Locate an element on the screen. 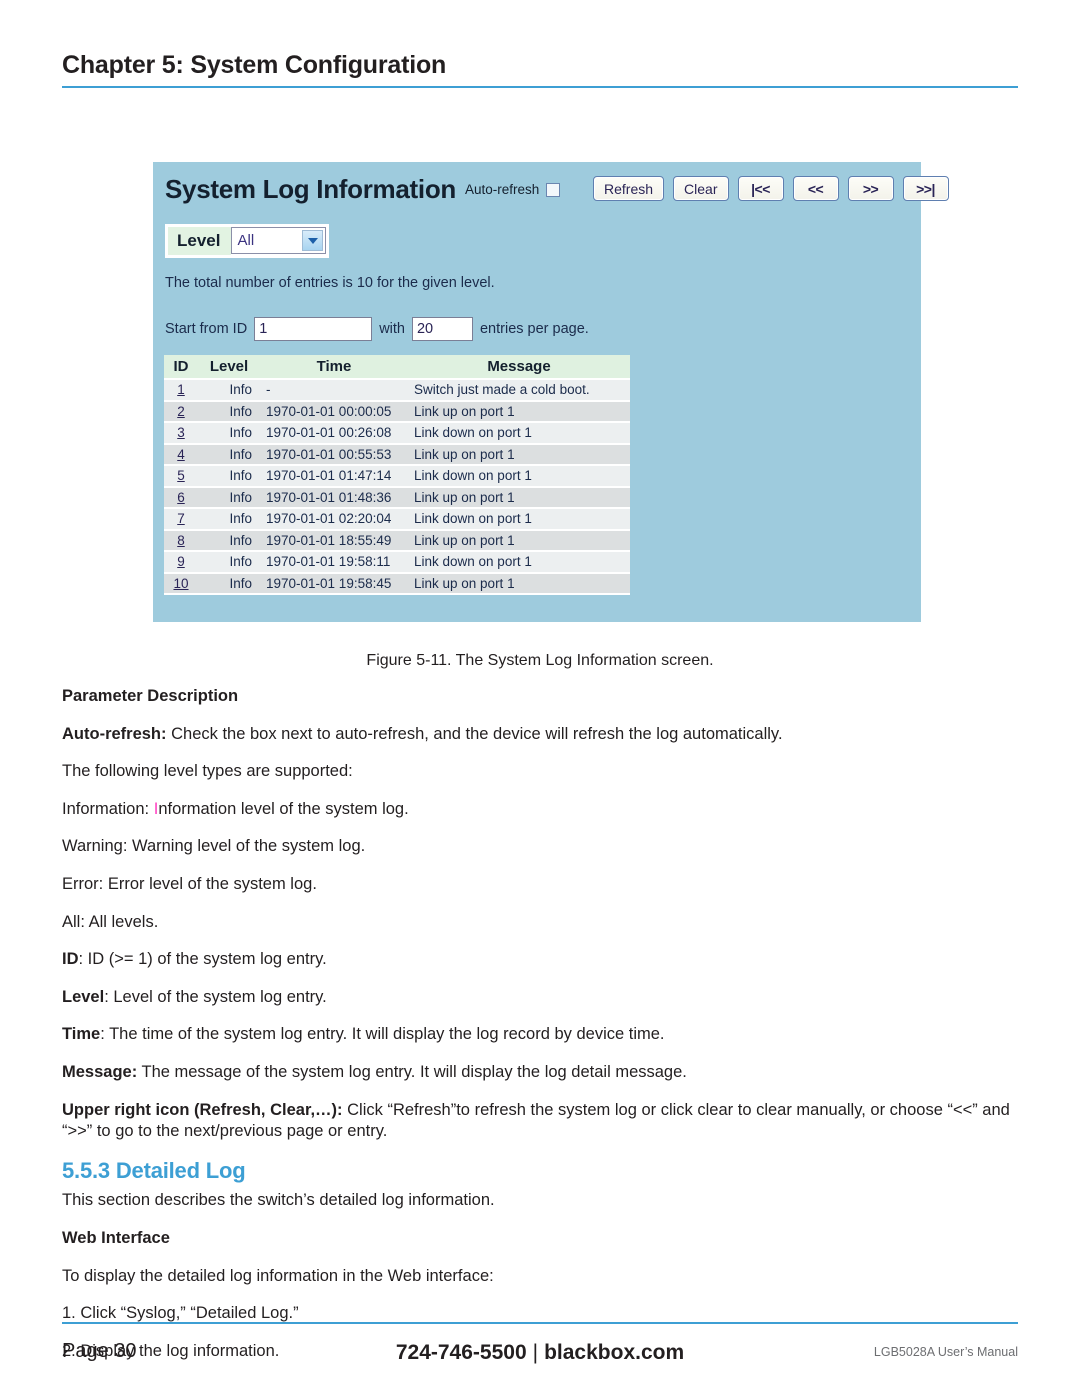 This screenshot has width=1080, height=1397. log-time-cell: 1970-01-01 00:00:05 is located at coordinates (334, 412).